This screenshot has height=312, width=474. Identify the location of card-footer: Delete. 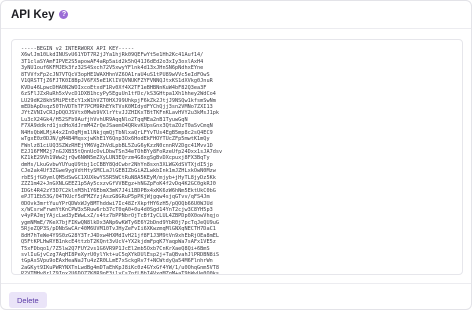
(236, 297).